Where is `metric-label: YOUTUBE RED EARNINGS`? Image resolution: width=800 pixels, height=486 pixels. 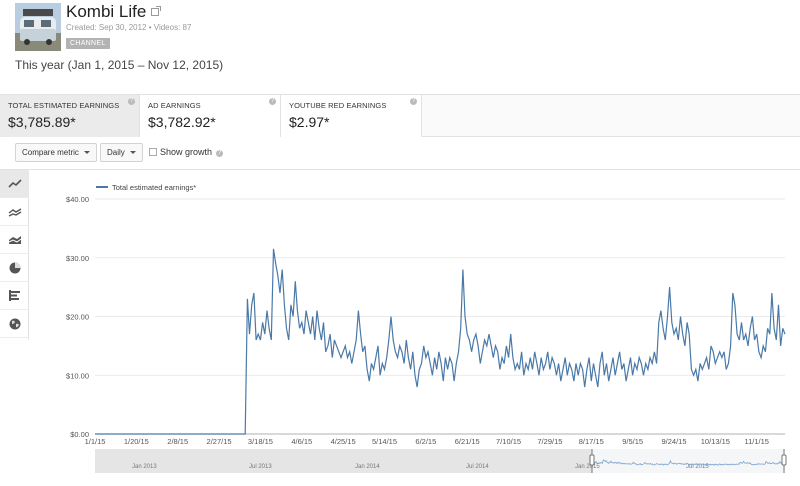 metric-label: YOUTUBE RED EARNINGS is located at coordinates (338, 105).